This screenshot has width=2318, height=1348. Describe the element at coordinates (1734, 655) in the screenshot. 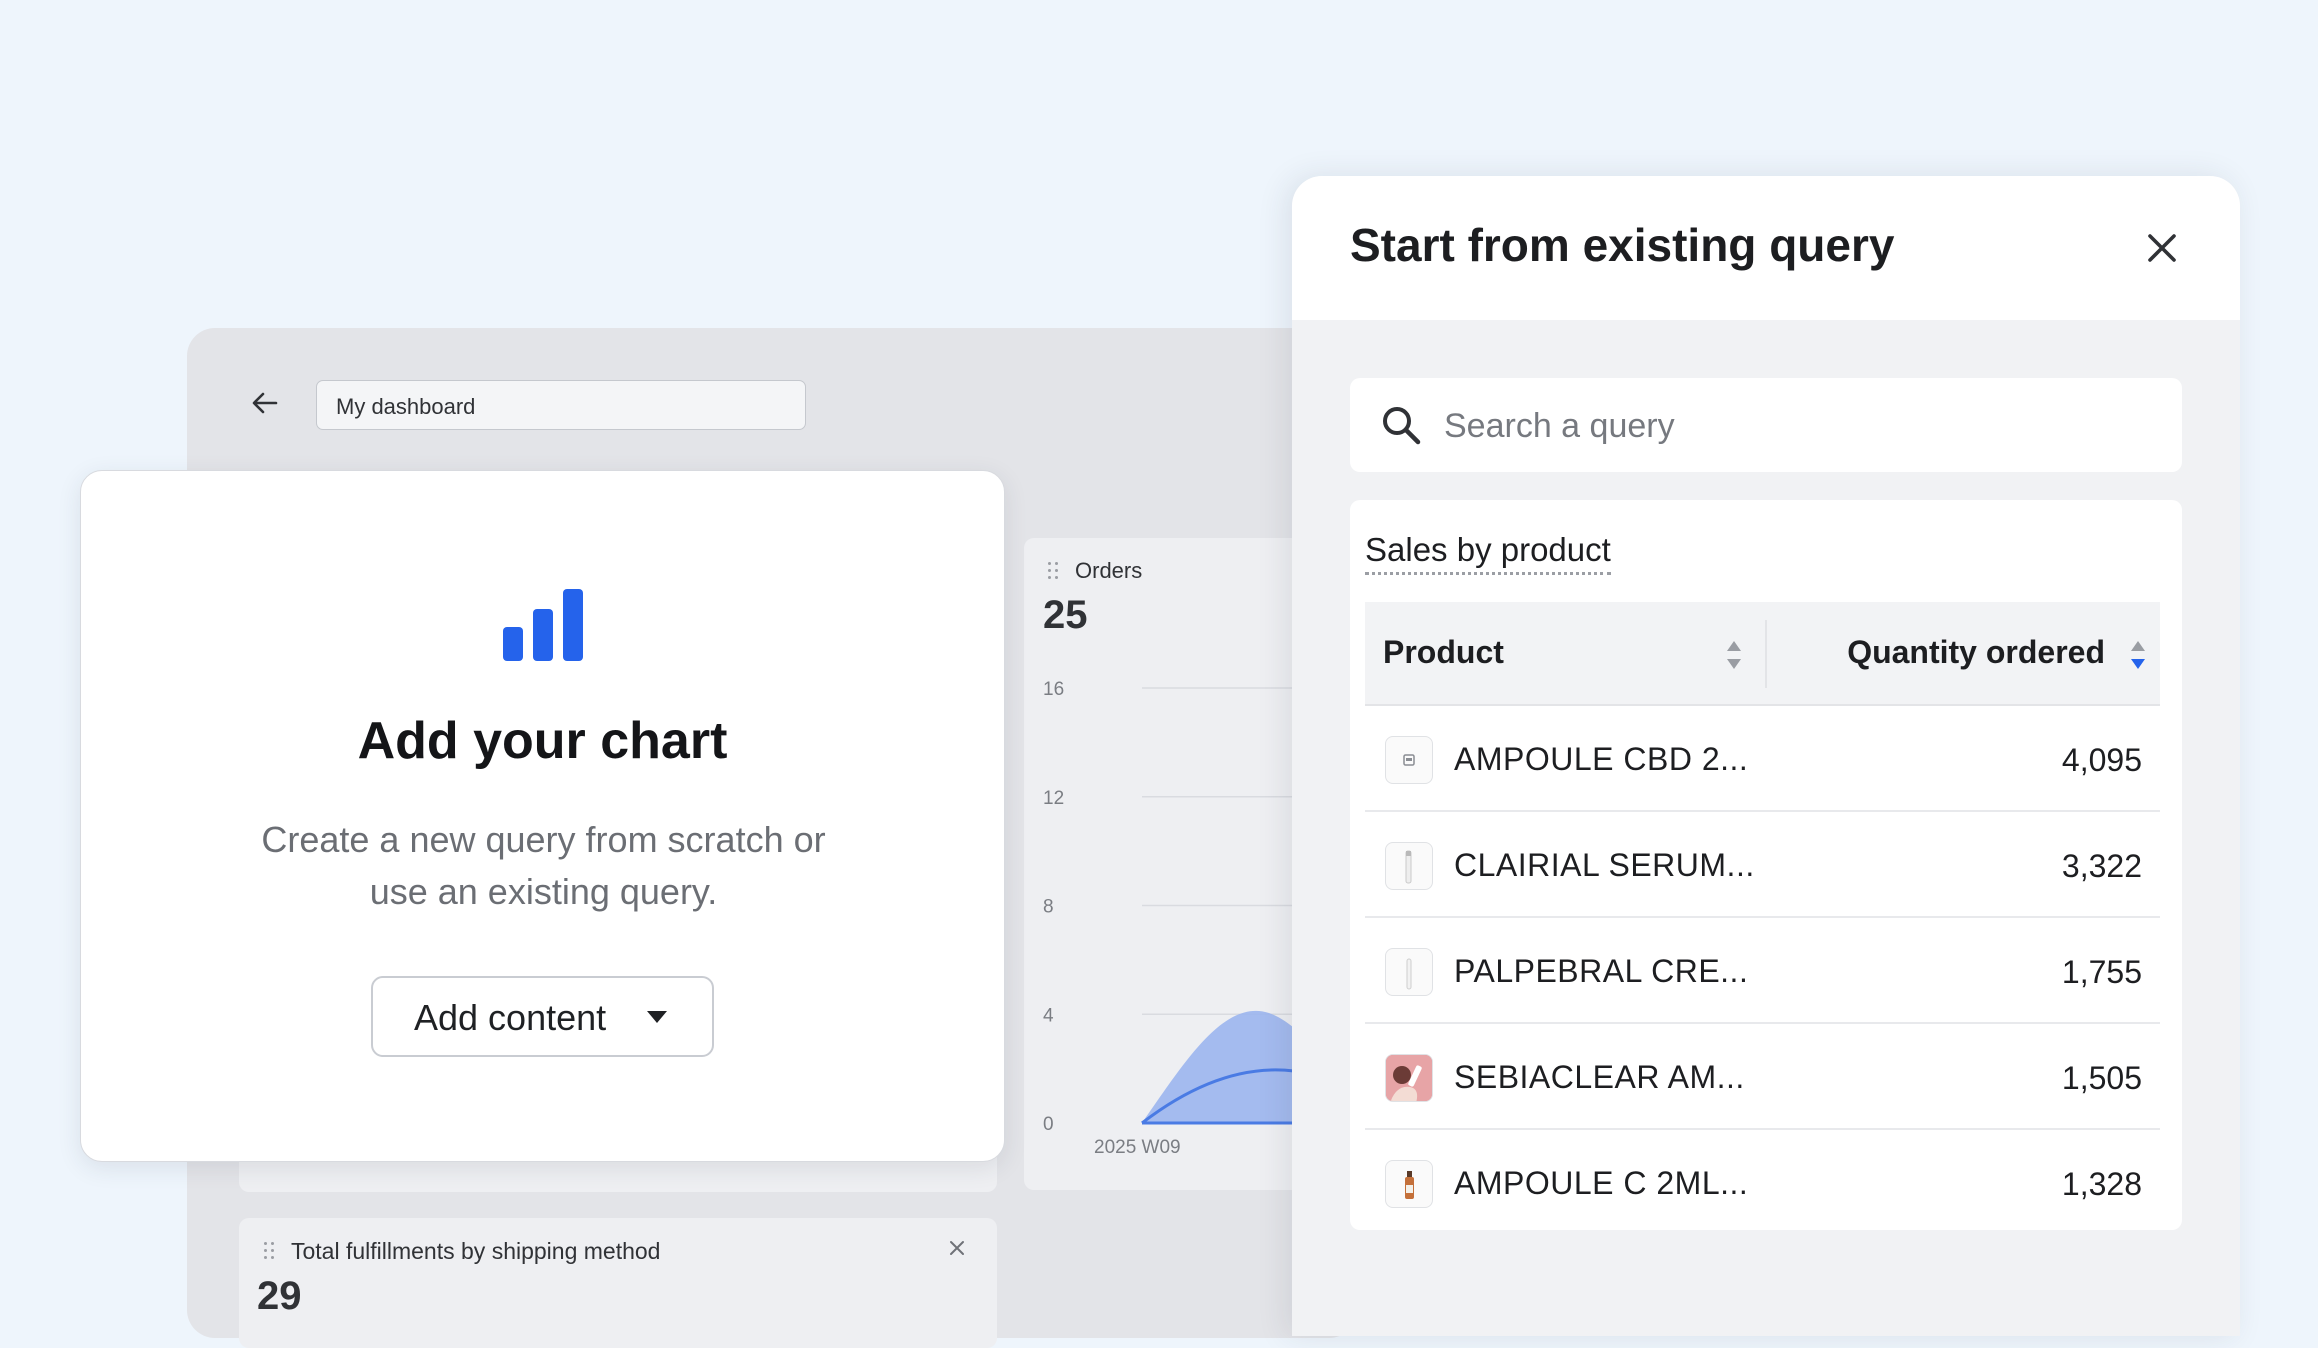

I see `sort-icon` at that location.